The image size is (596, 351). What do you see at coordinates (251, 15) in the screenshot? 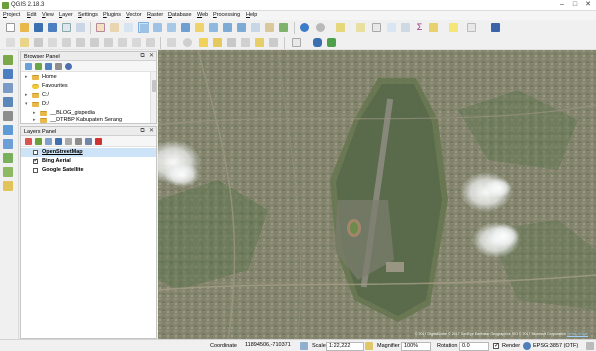
I see `menu-help: Help` at bounding box center [251, 15].